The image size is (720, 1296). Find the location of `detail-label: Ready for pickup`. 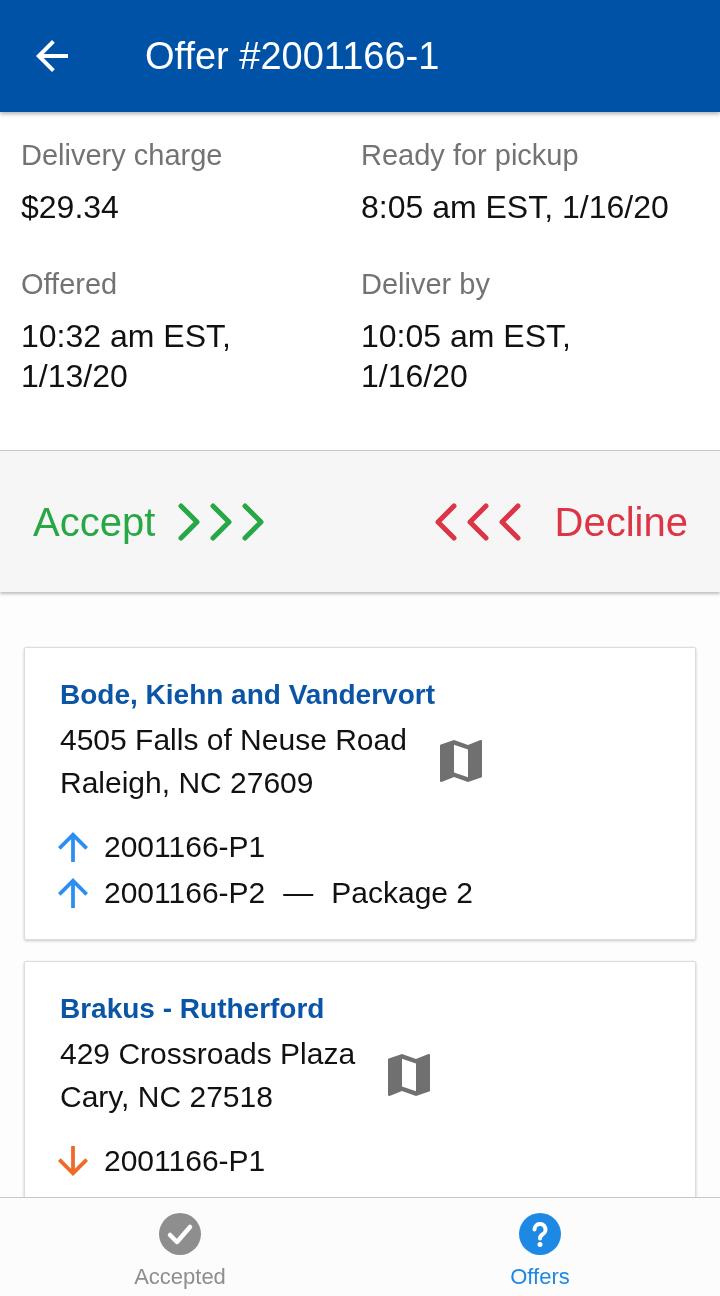

detail-label: Ready for pickup is located at coordinates (470, 155).